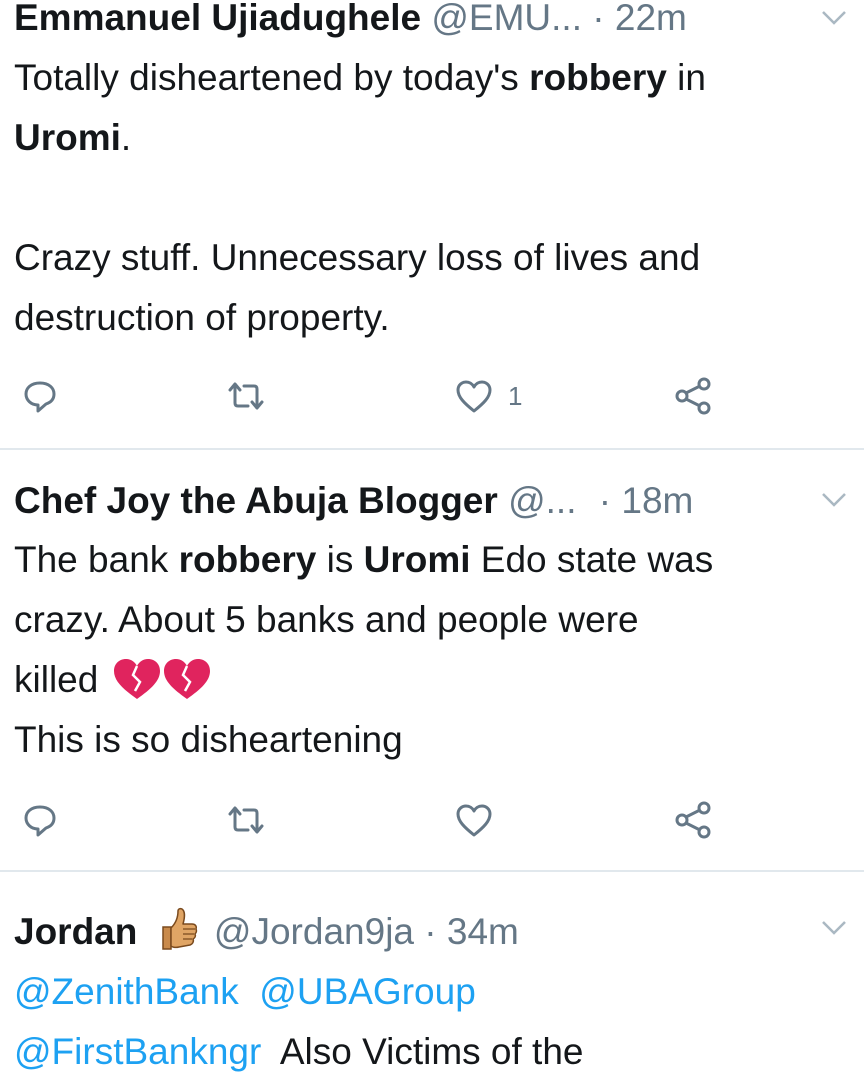 Image resolution: width=864 pixels, height=1082 pixels. What do you see at coordinates (515, 395) in the screenshot?
I see `like-count: 1` at bounding box center [515, 395].